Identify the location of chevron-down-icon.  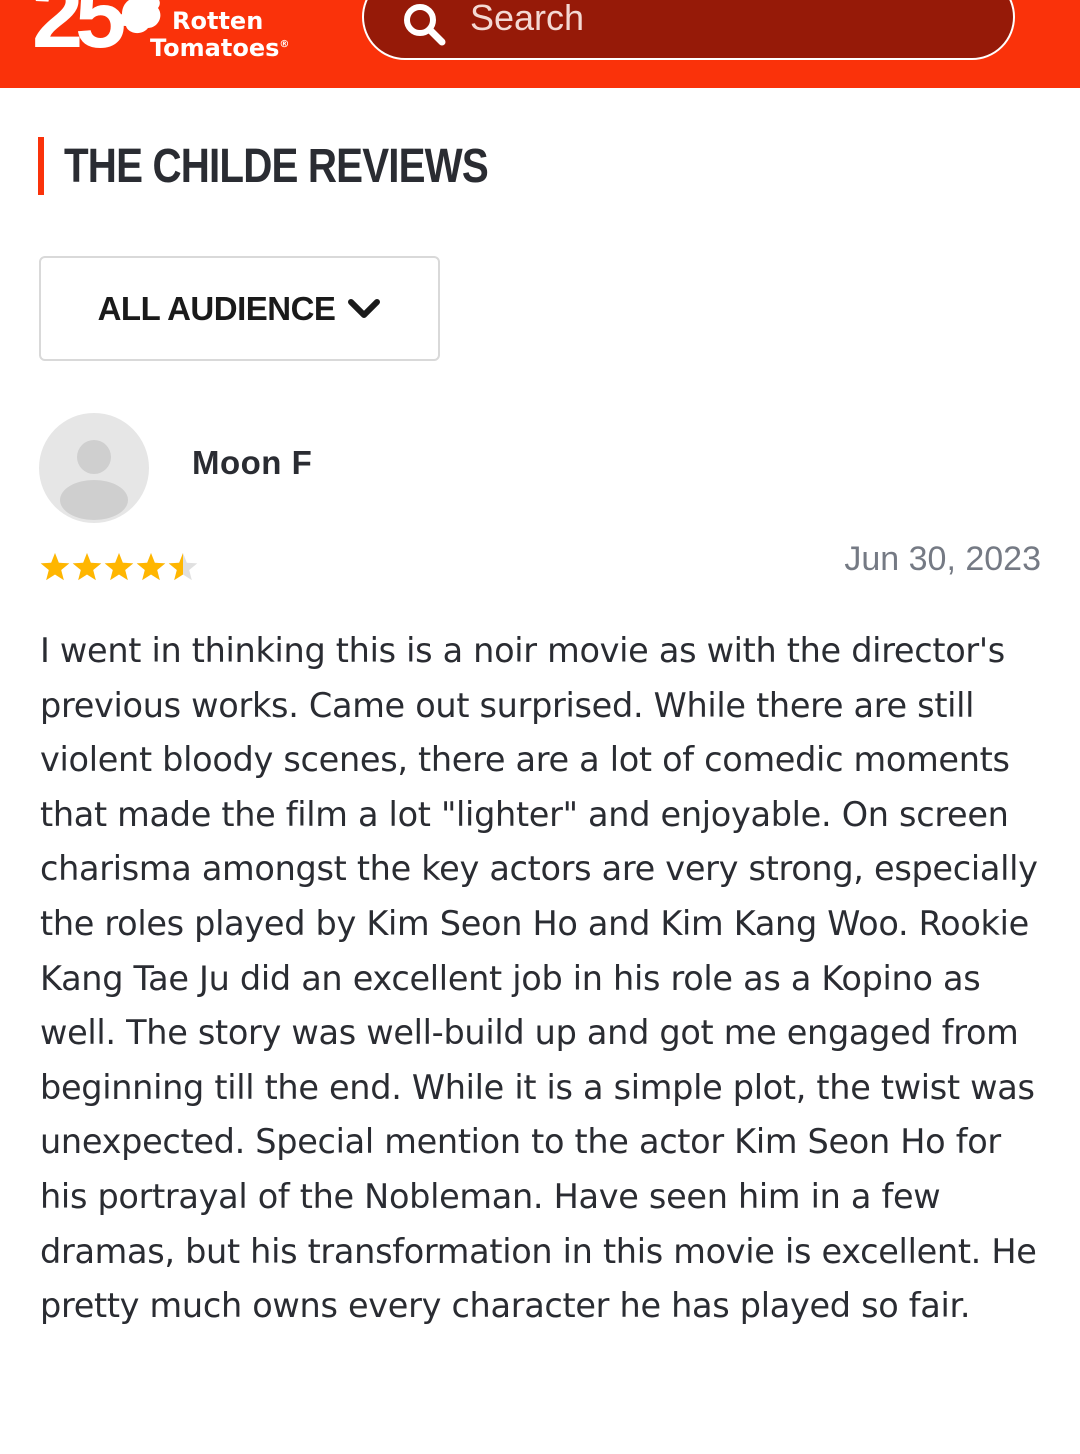
(364, 308).